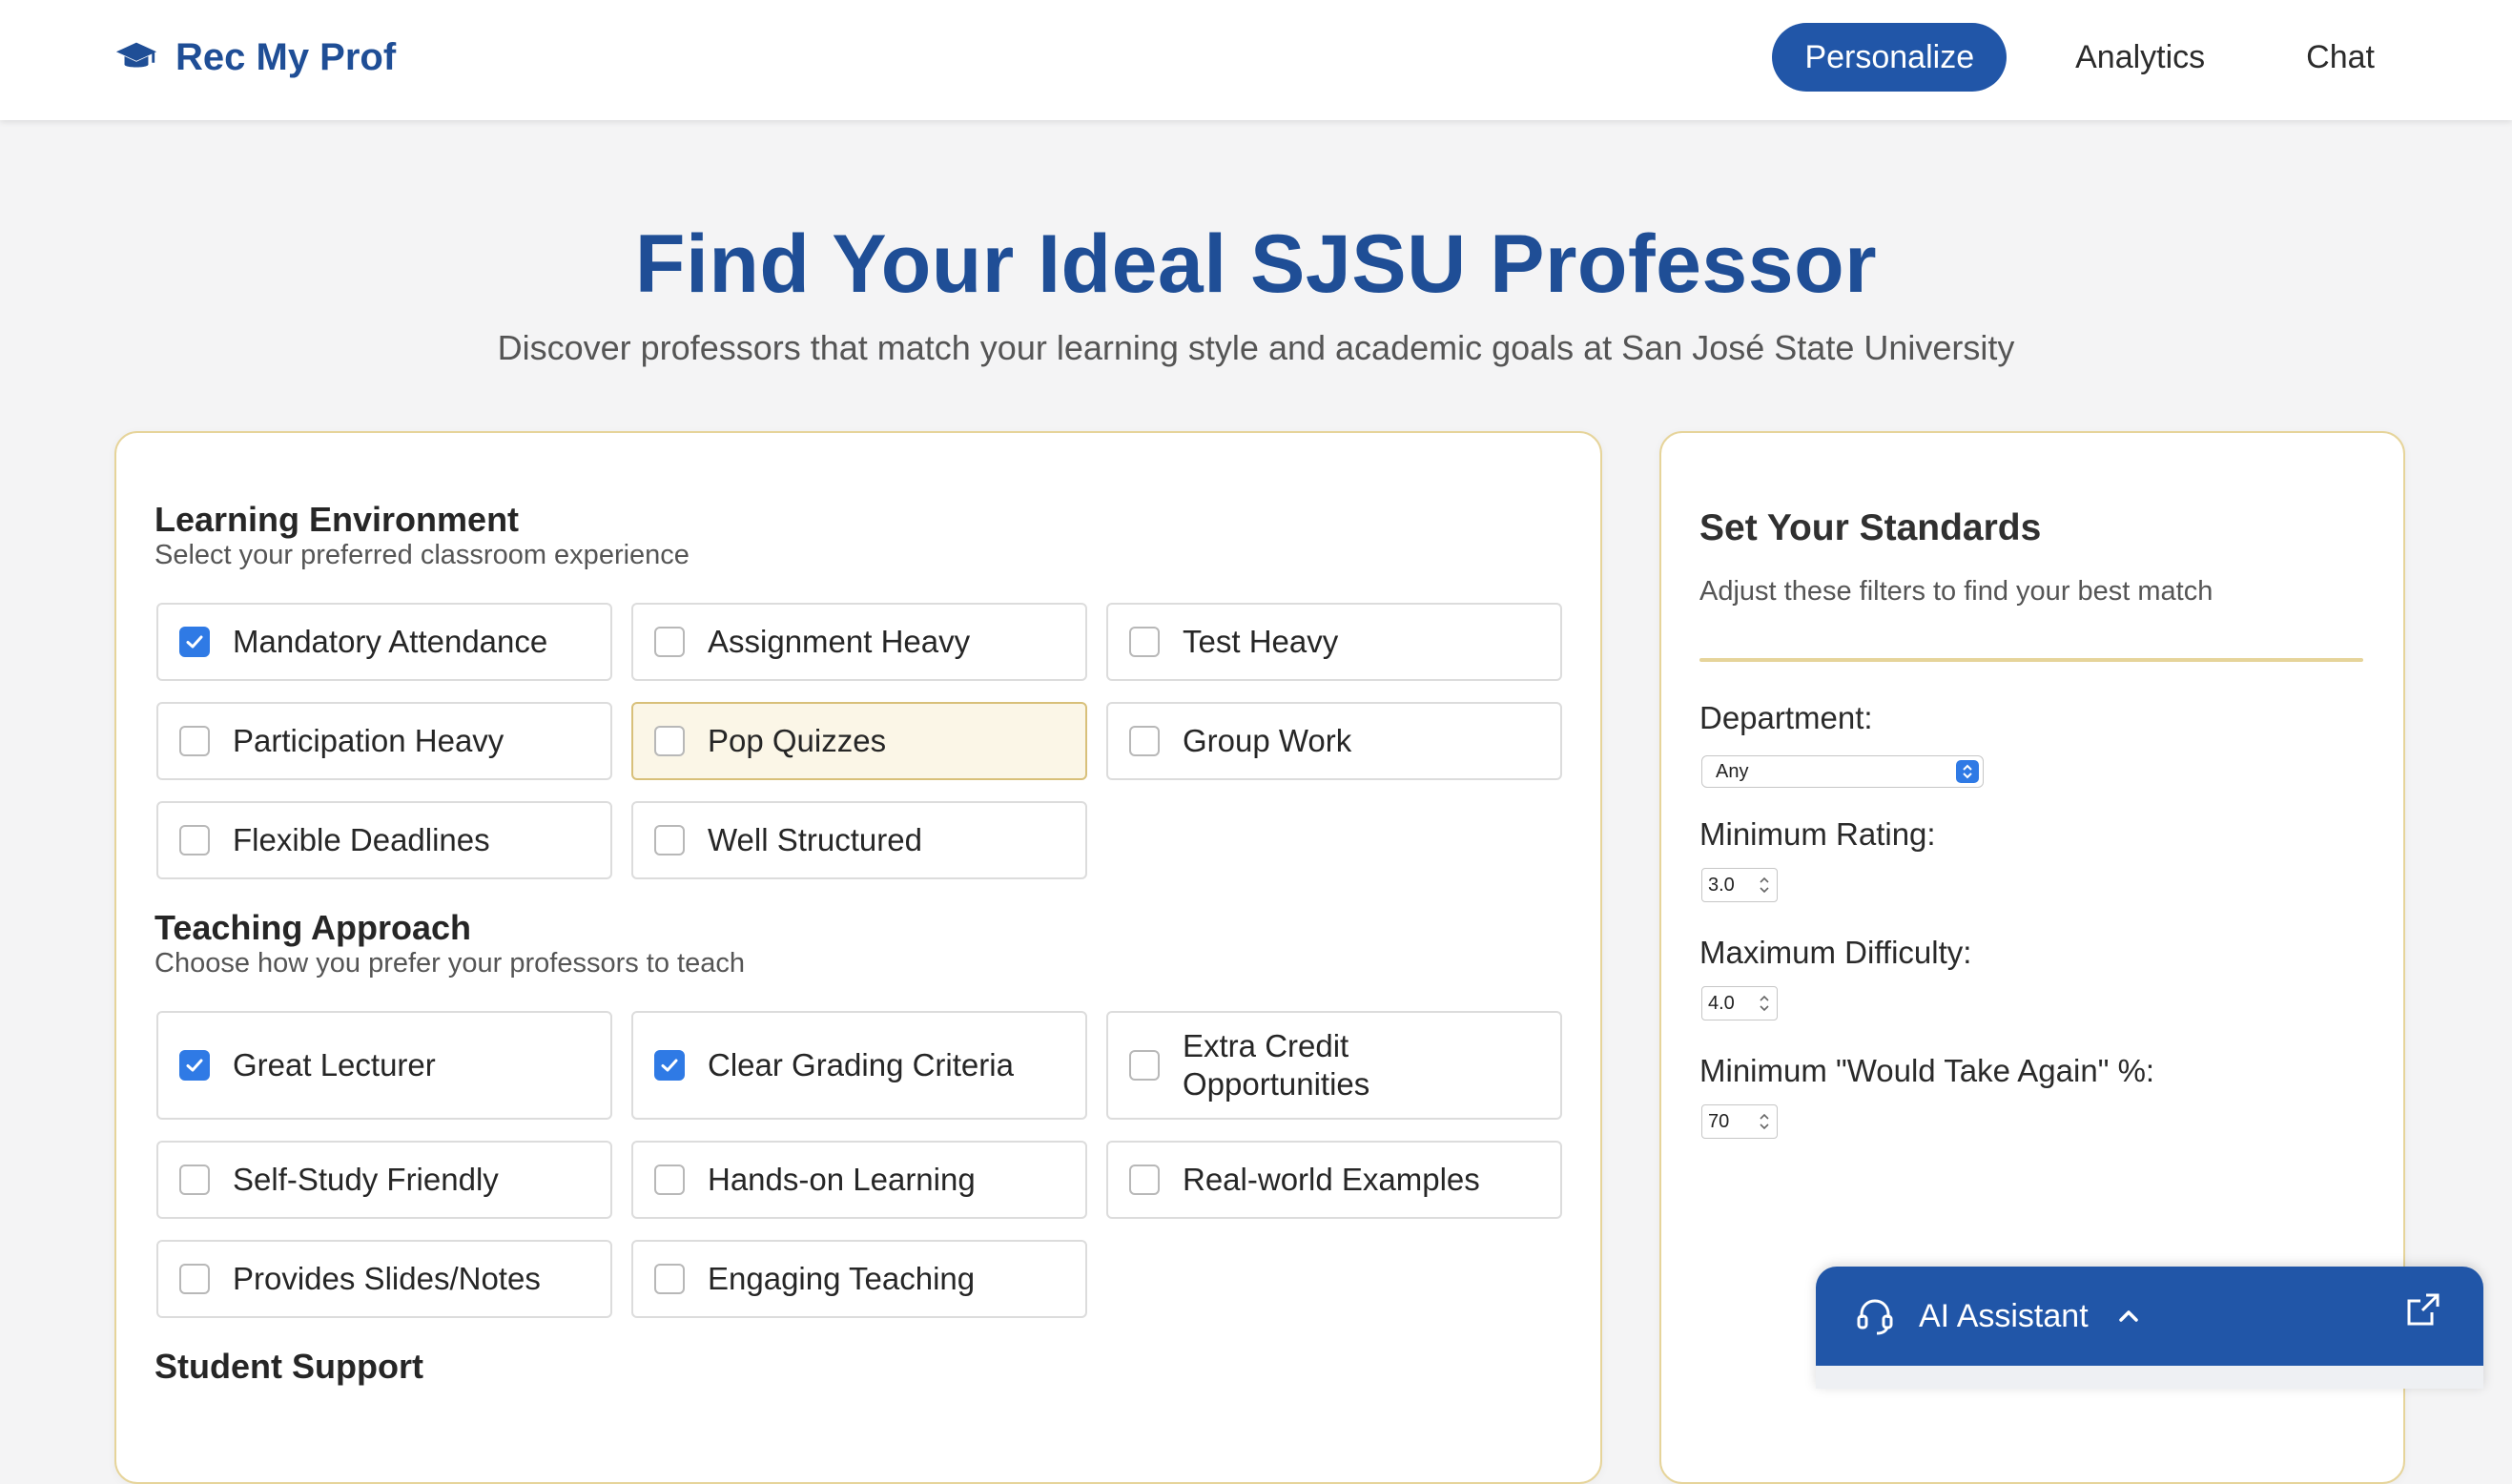  What do you see at coordinates (1875, 1317) in the screenshot?
I see `headset-icon` at bounding box center [1875, 1317].